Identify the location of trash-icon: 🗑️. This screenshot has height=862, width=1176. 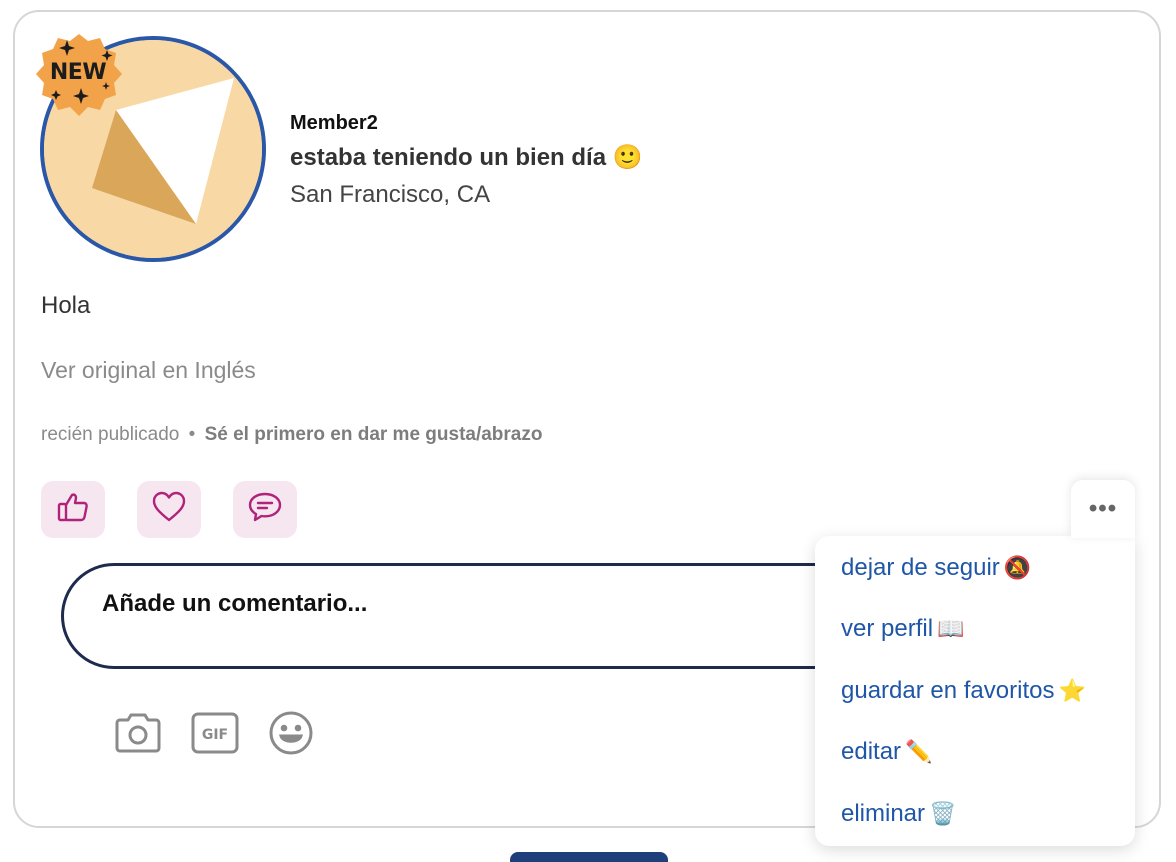
(943, 814).